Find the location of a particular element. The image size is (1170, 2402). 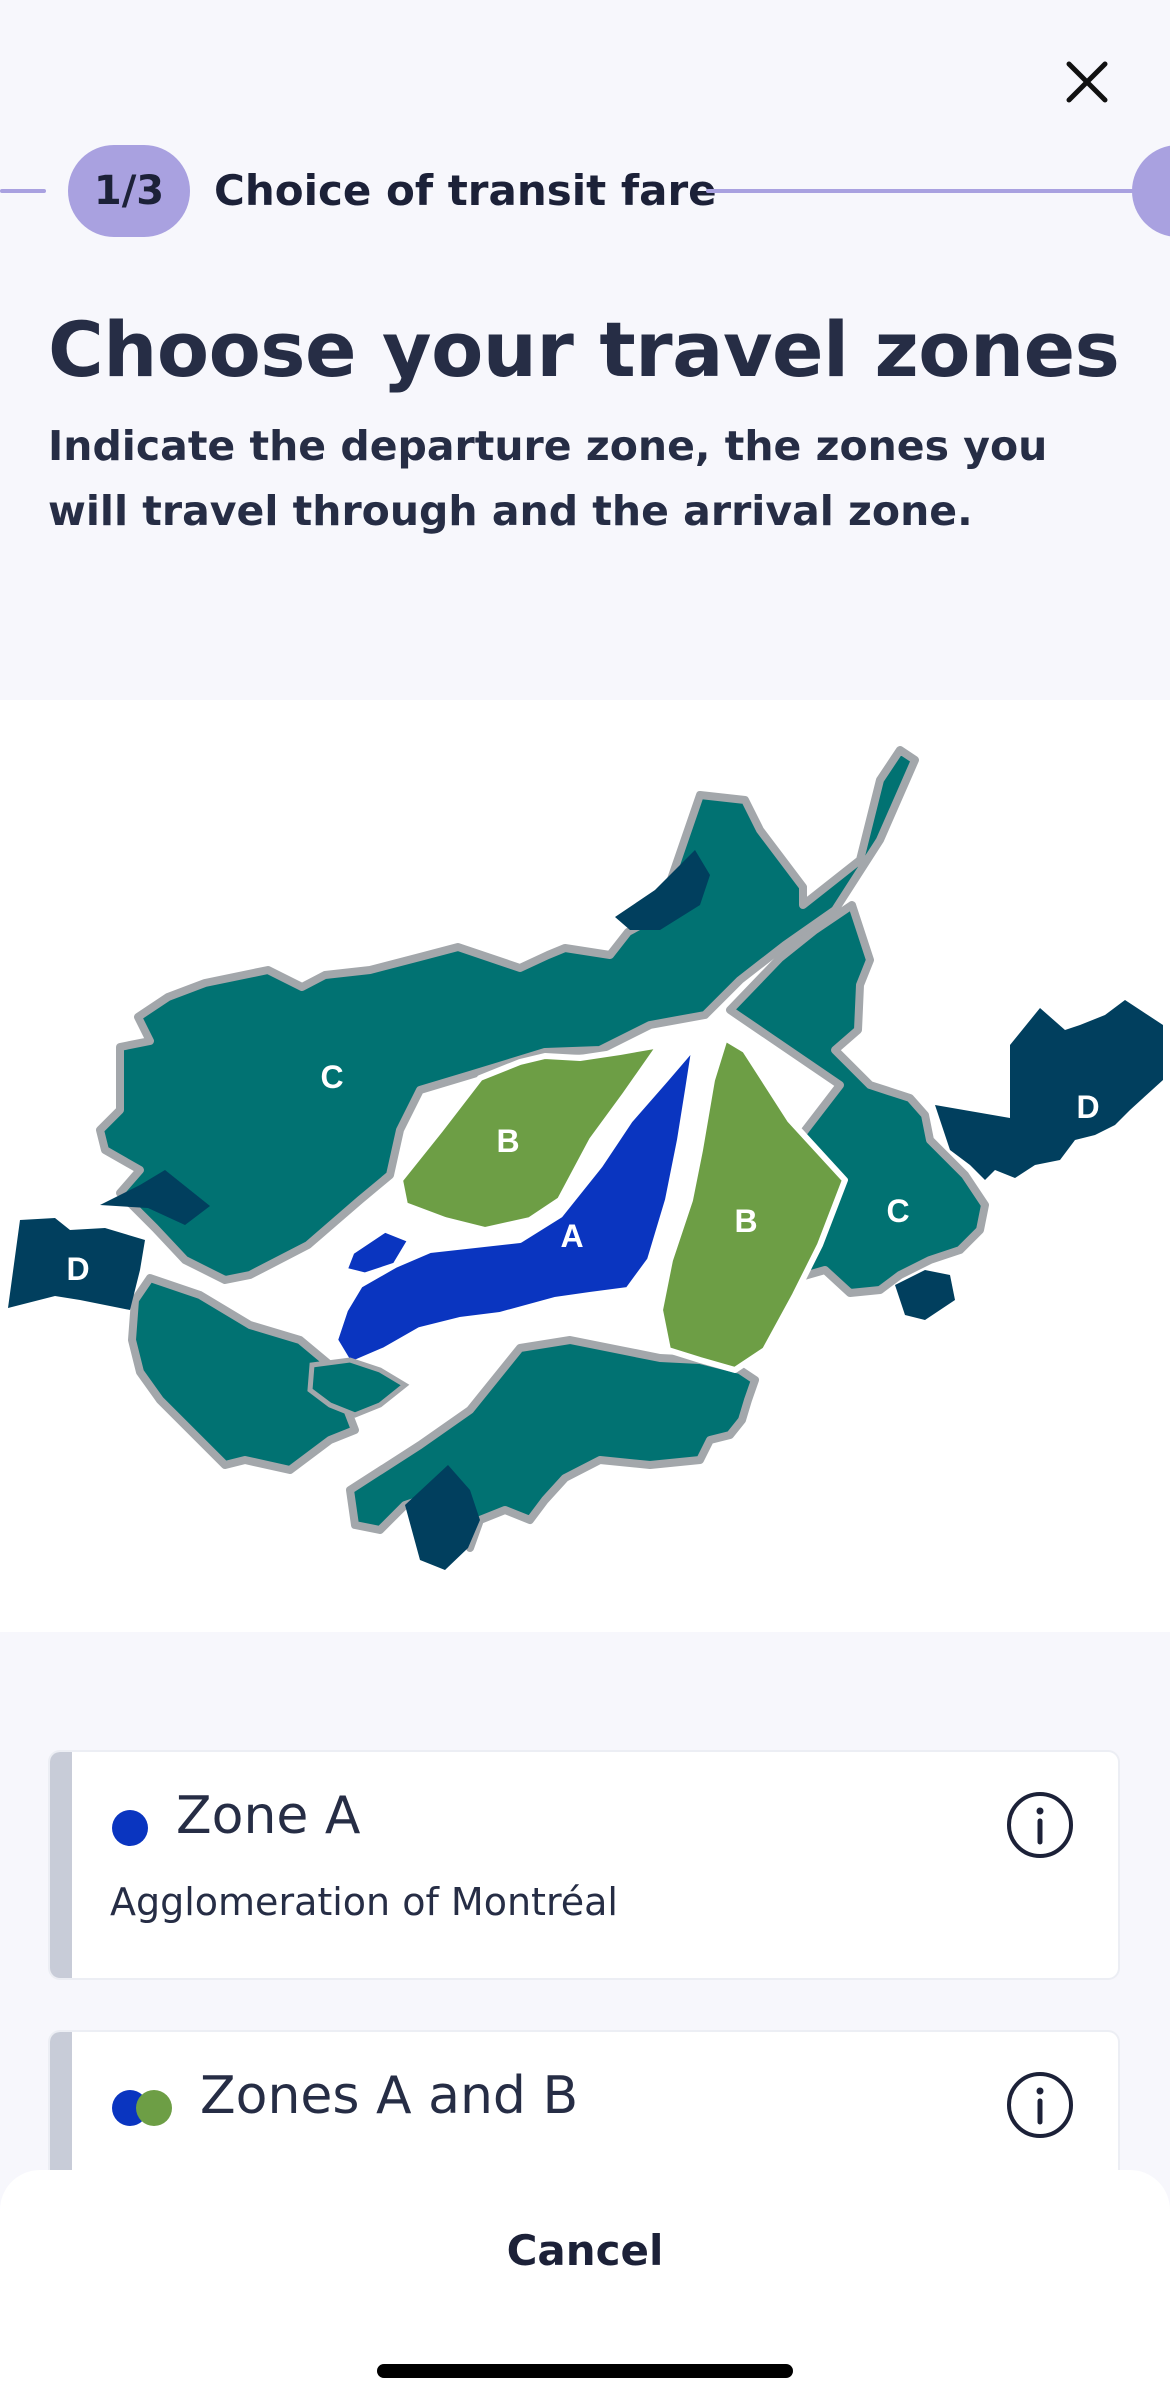

card-accent-bar is located at coordinates (61, 1865).